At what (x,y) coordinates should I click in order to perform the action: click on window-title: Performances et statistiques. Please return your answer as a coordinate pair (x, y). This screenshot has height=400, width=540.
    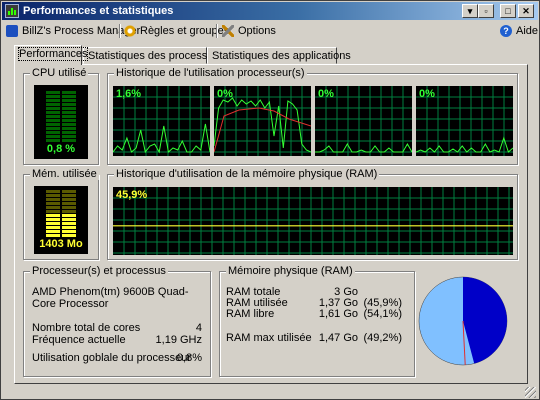
    Looking at the image, I should click on (98, 11).